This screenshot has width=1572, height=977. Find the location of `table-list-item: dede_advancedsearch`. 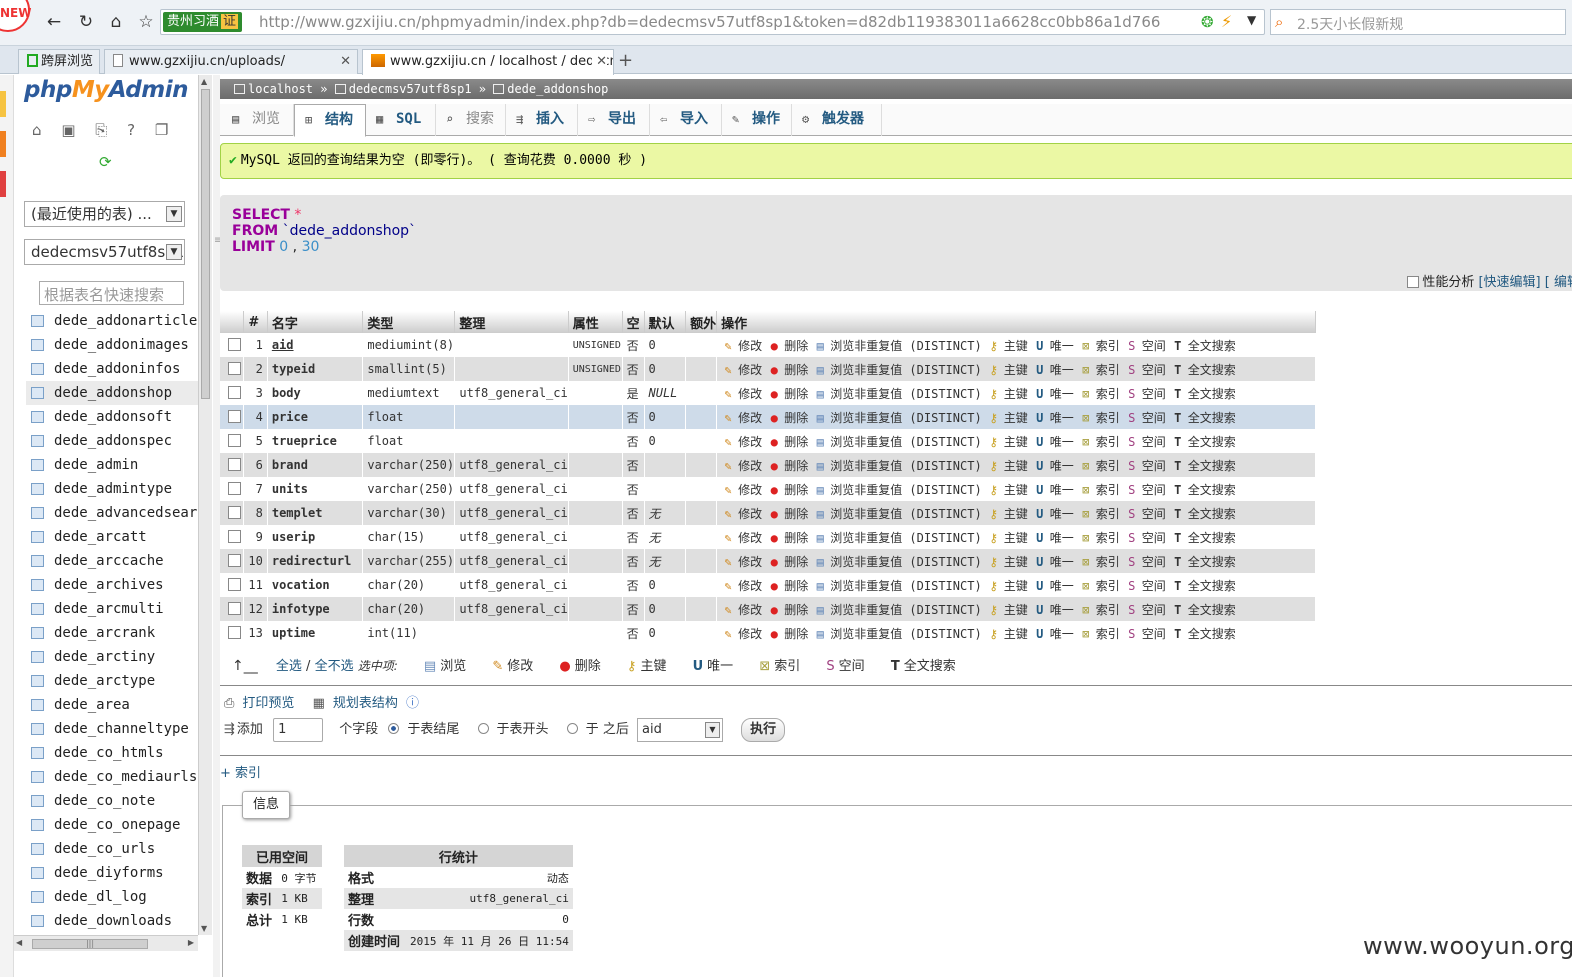

table-list-item: dede_advancedsearch is located at coordinates (112, 513).